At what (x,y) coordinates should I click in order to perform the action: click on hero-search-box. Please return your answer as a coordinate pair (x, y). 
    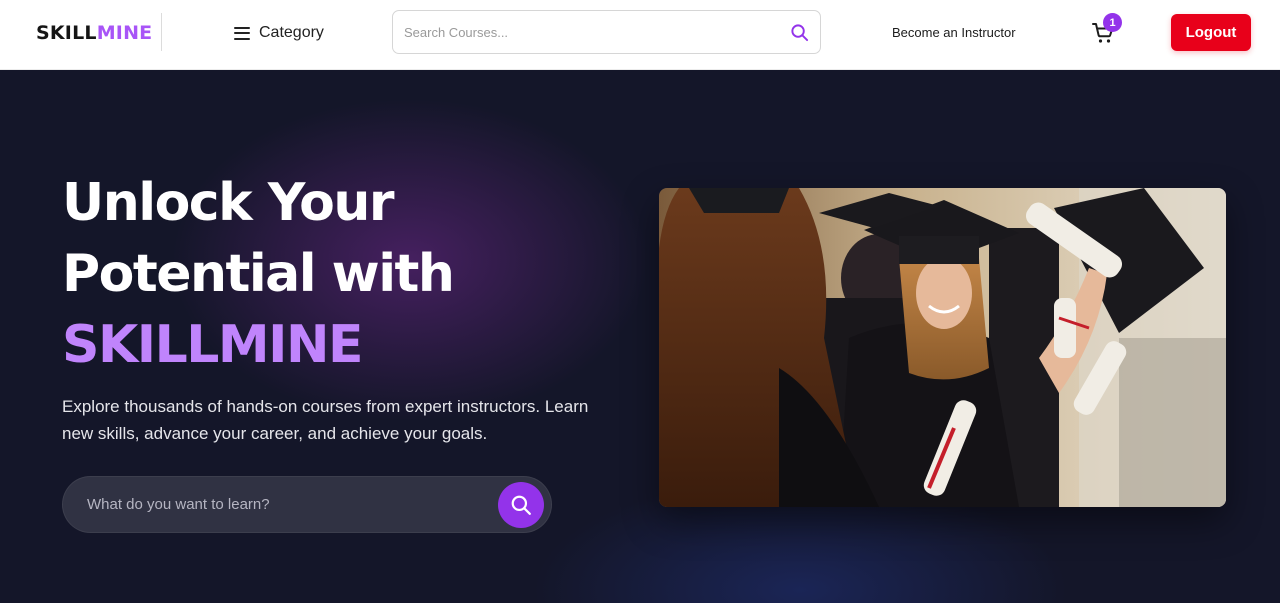
    Looking at the image, I should click on (307, 504).